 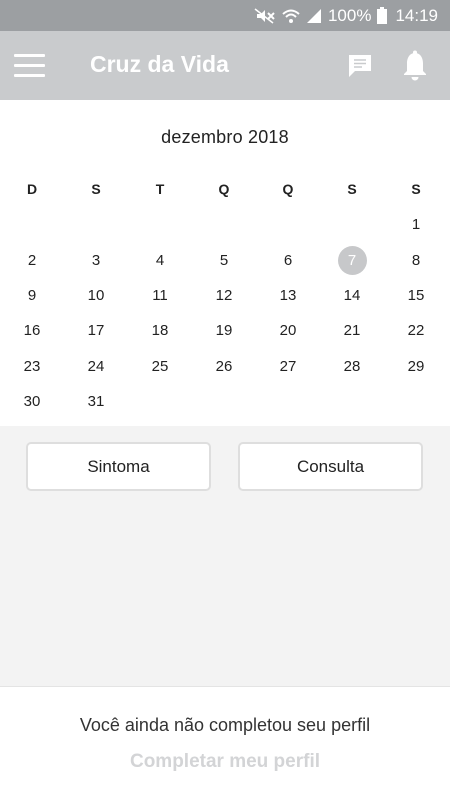 What do you see at coordinates (160, 366) in the screenshot?
I see `calendar-day: 25` at bounding box center [160, 366].